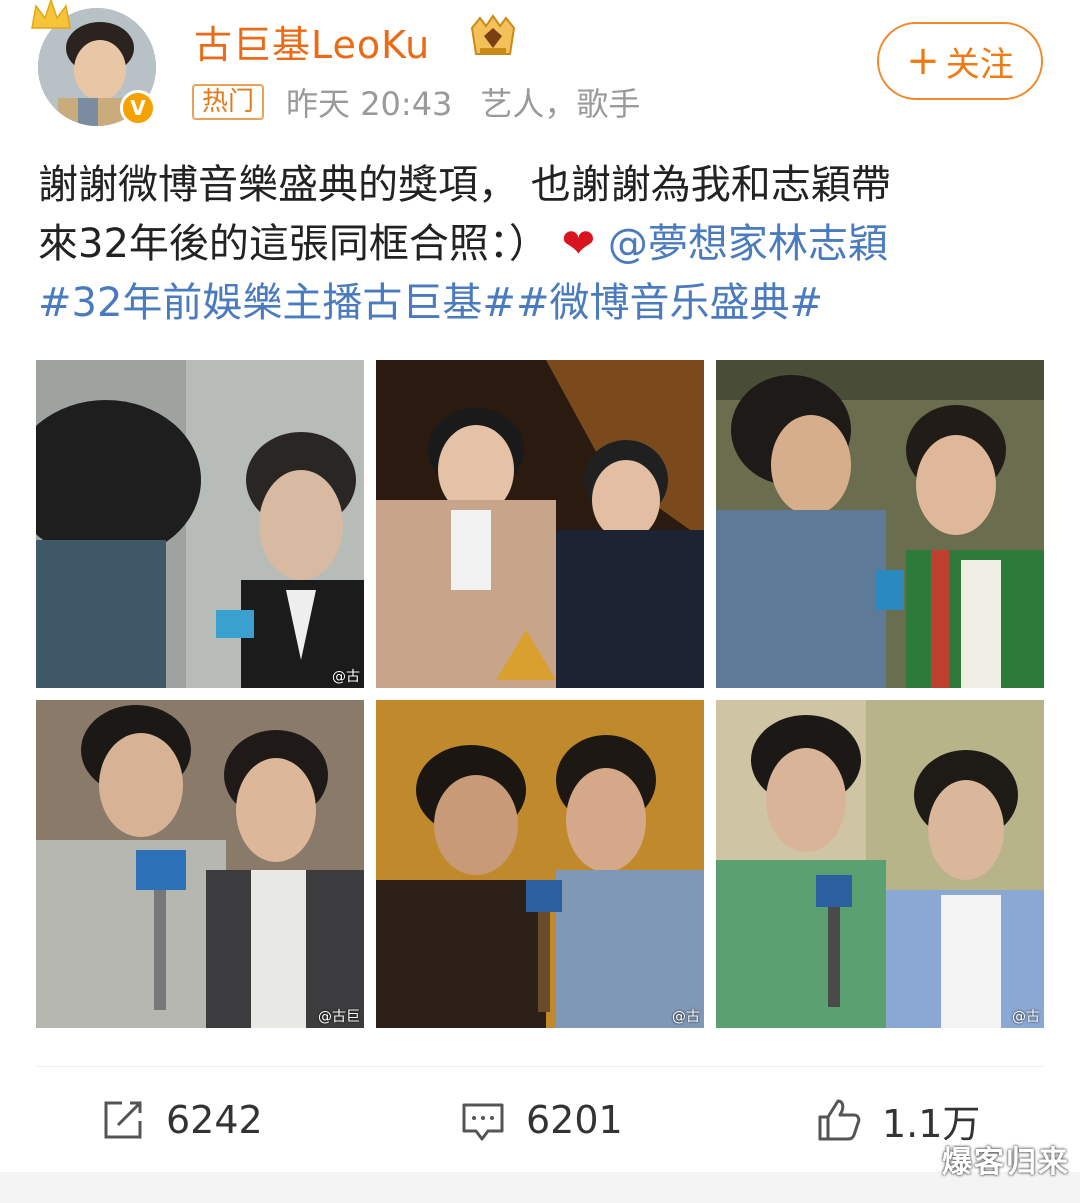 The image size is (1080, 1203). I want to click on photo-1: @古, so click(200, 524).